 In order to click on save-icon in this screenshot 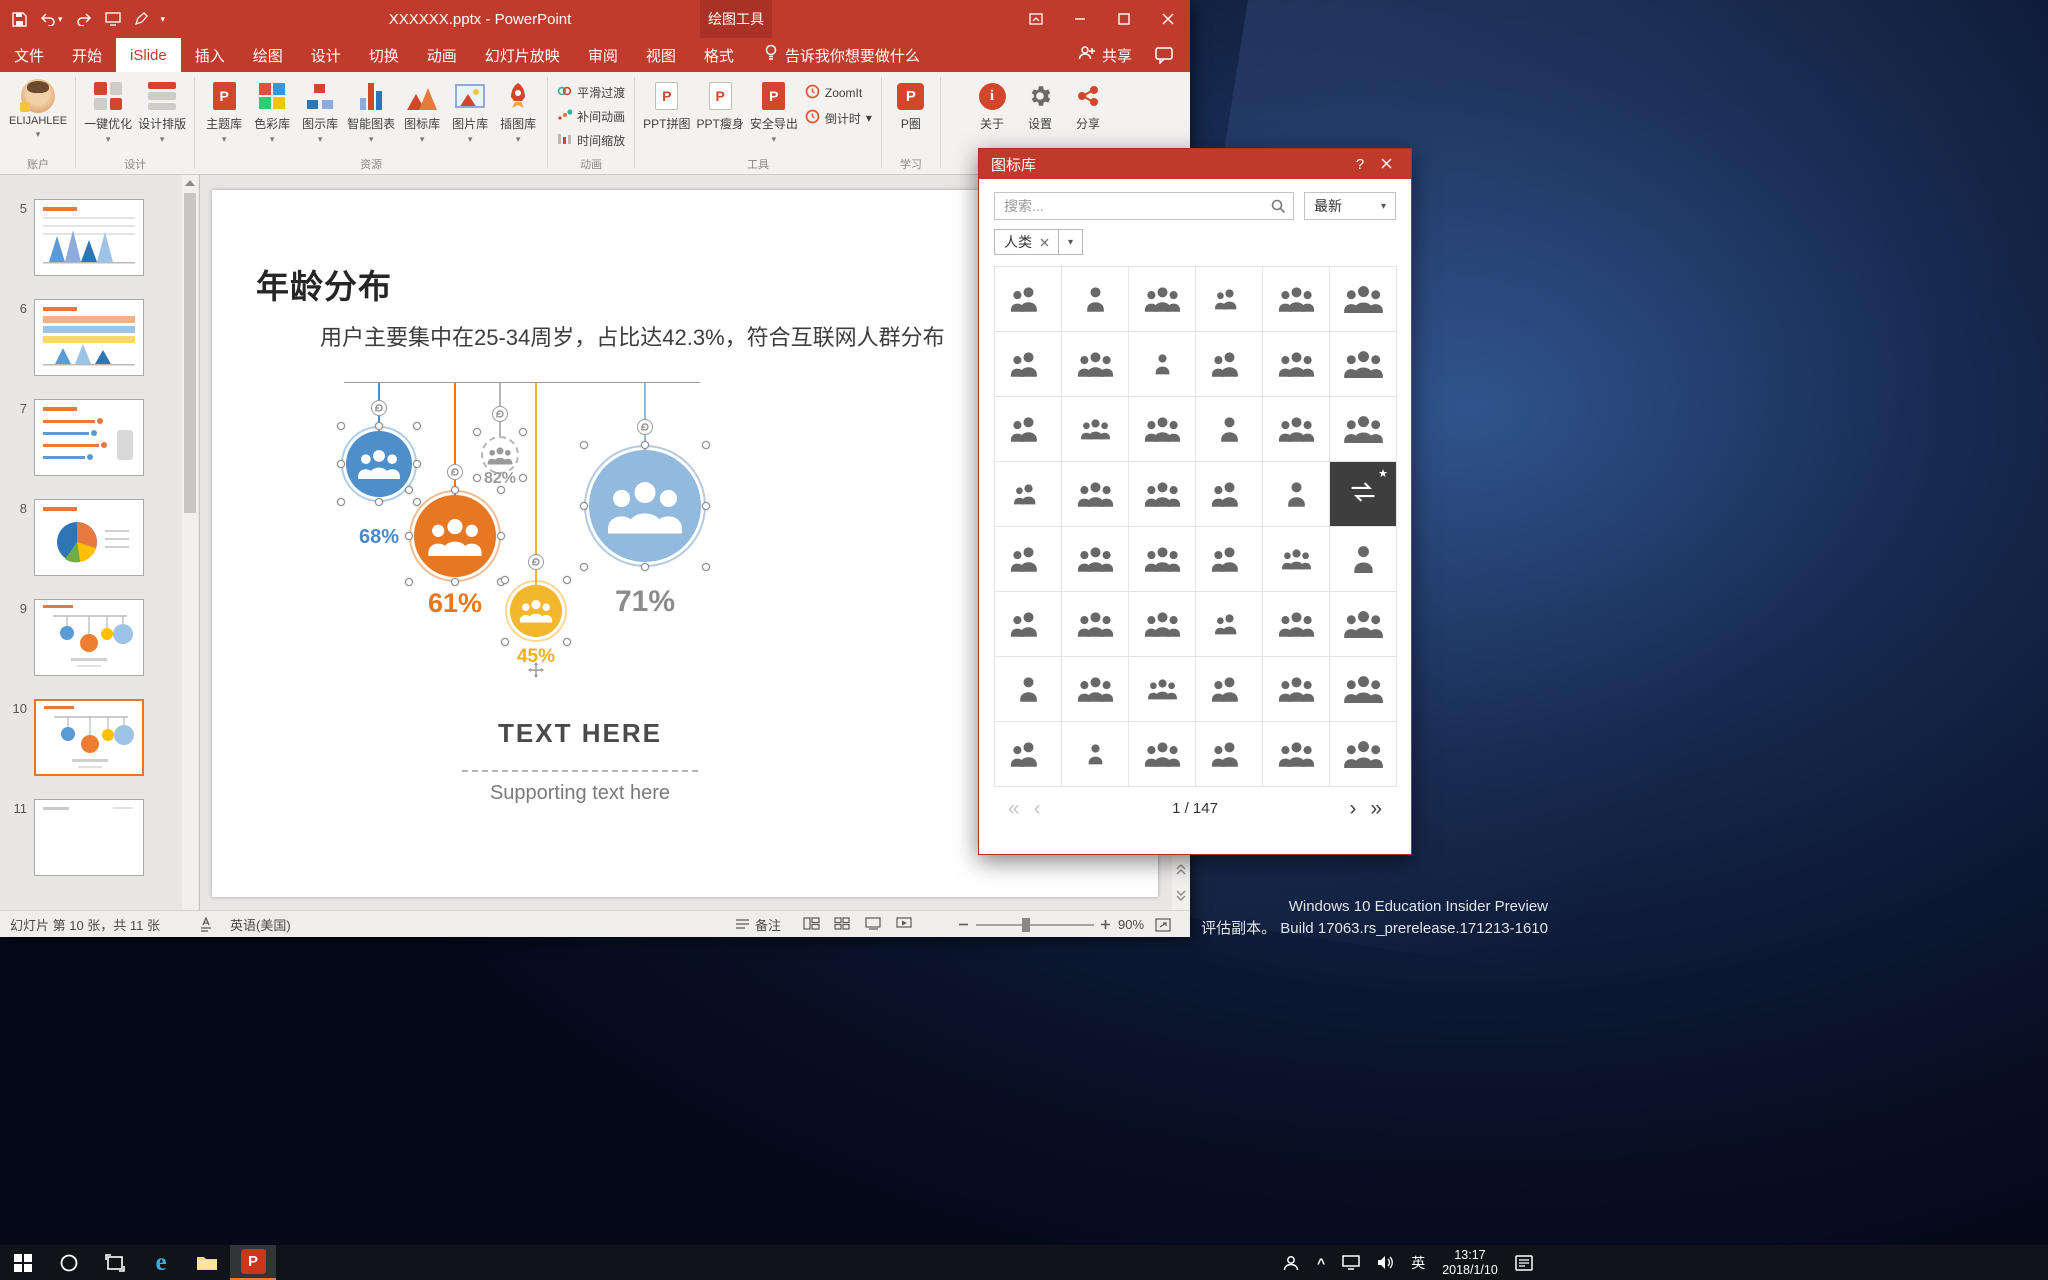, I will do `click(19, 19)`.